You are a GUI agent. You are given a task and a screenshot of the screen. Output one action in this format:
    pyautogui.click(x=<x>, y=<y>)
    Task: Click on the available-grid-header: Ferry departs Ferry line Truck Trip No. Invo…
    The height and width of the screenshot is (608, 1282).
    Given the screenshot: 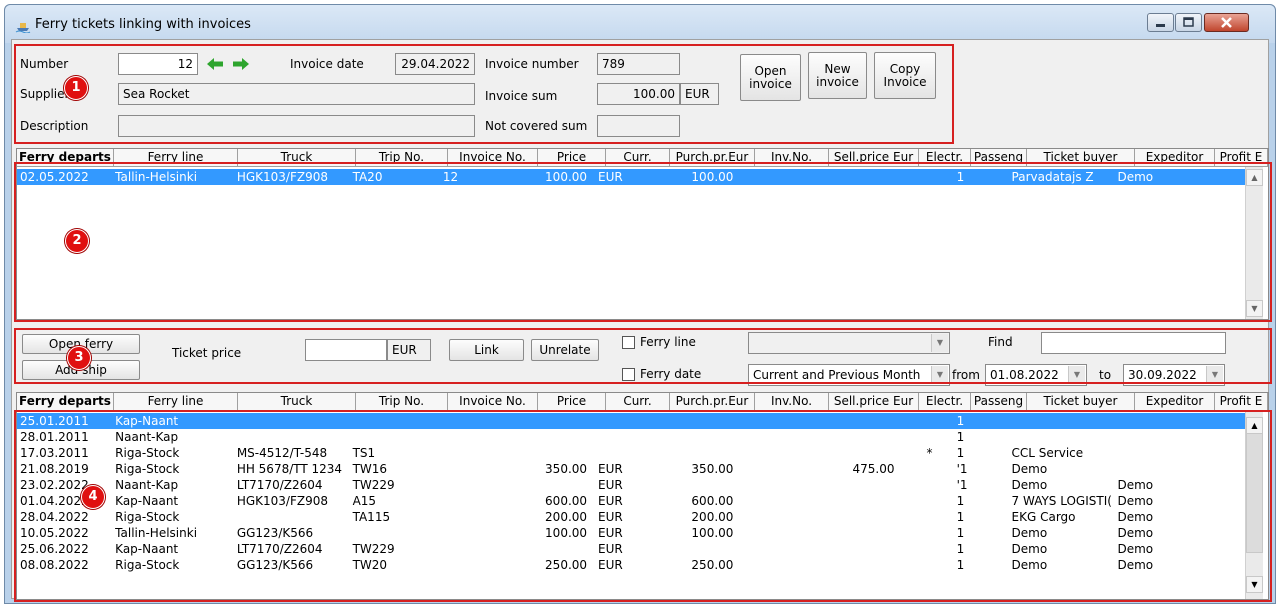 What is the action you would take?
    pyautogui.click(x=642, y=402)
    